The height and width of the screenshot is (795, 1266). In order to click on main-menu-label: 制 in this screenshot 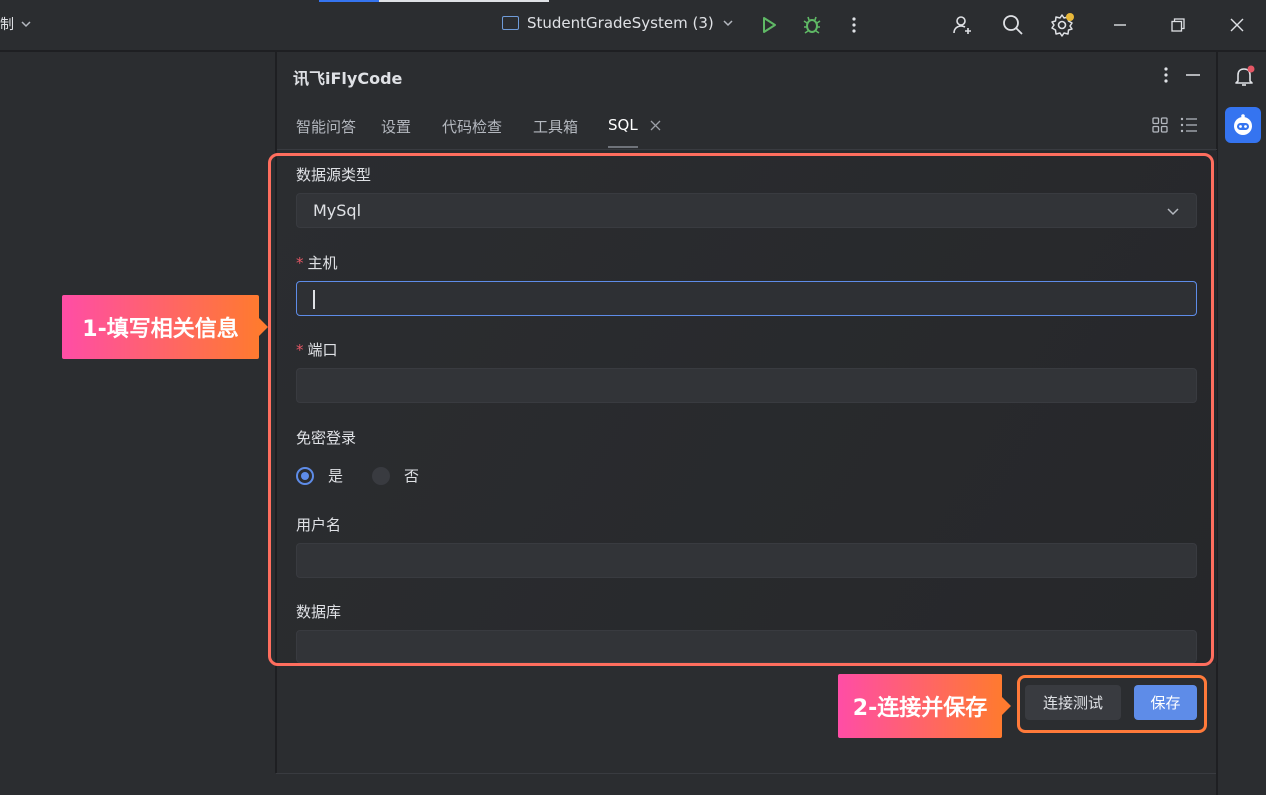, I will do `click(7, 25)`.